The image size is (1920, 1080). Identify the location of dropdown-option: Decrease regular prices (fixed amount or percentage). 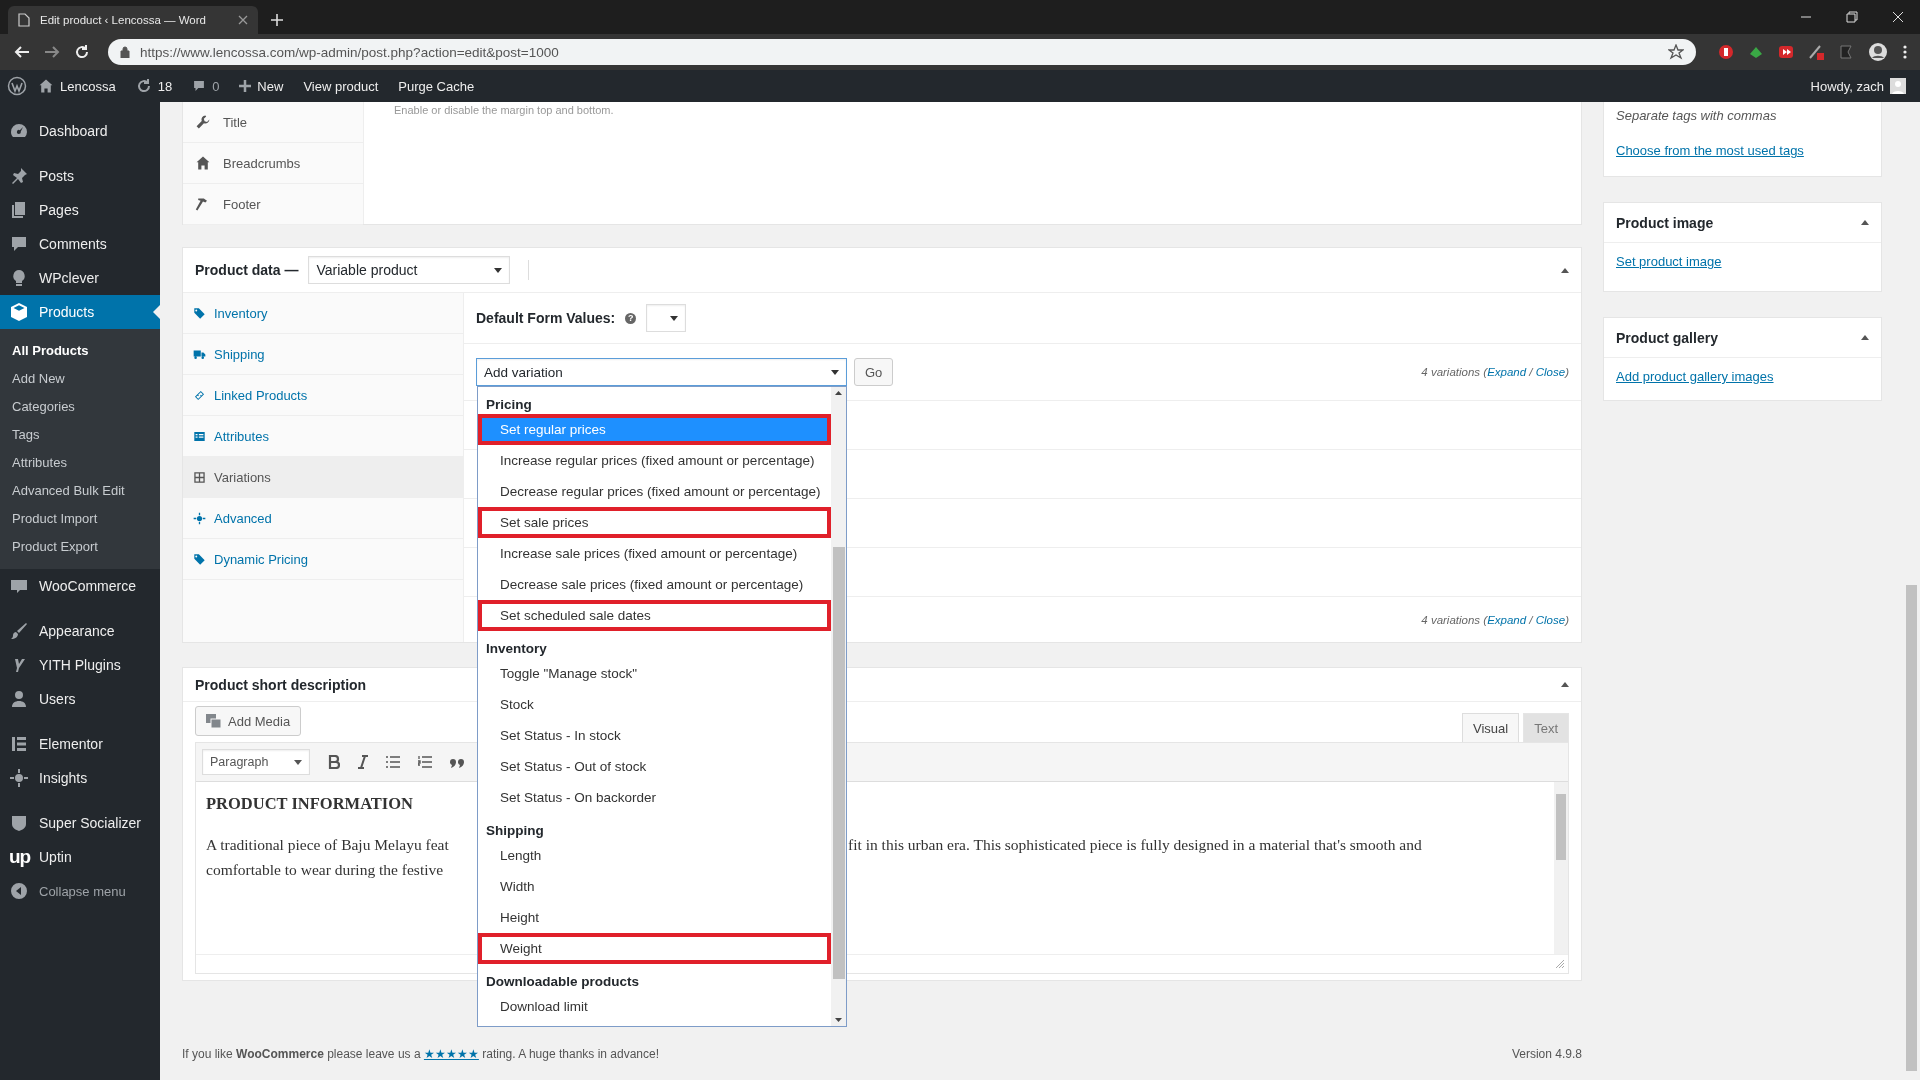
(654, 491).